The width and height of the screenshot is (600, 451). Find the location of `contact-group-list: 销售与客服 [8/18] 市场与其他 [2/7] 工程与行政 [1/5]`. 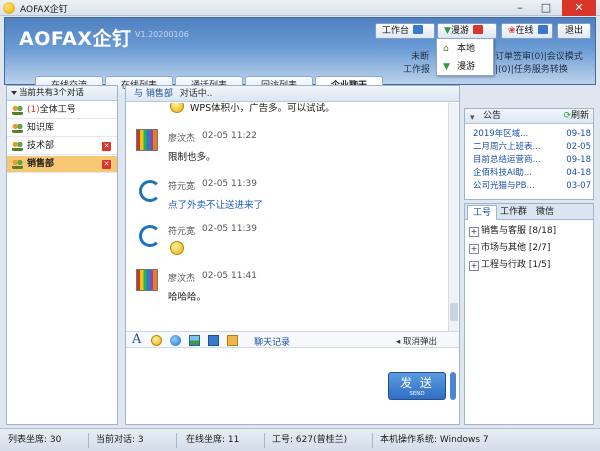

contact-group-list: 销售与客服 [8/18] 市场与其他 [2/7] 工程与行政 [1/5] is located at coordinates (529, 322).